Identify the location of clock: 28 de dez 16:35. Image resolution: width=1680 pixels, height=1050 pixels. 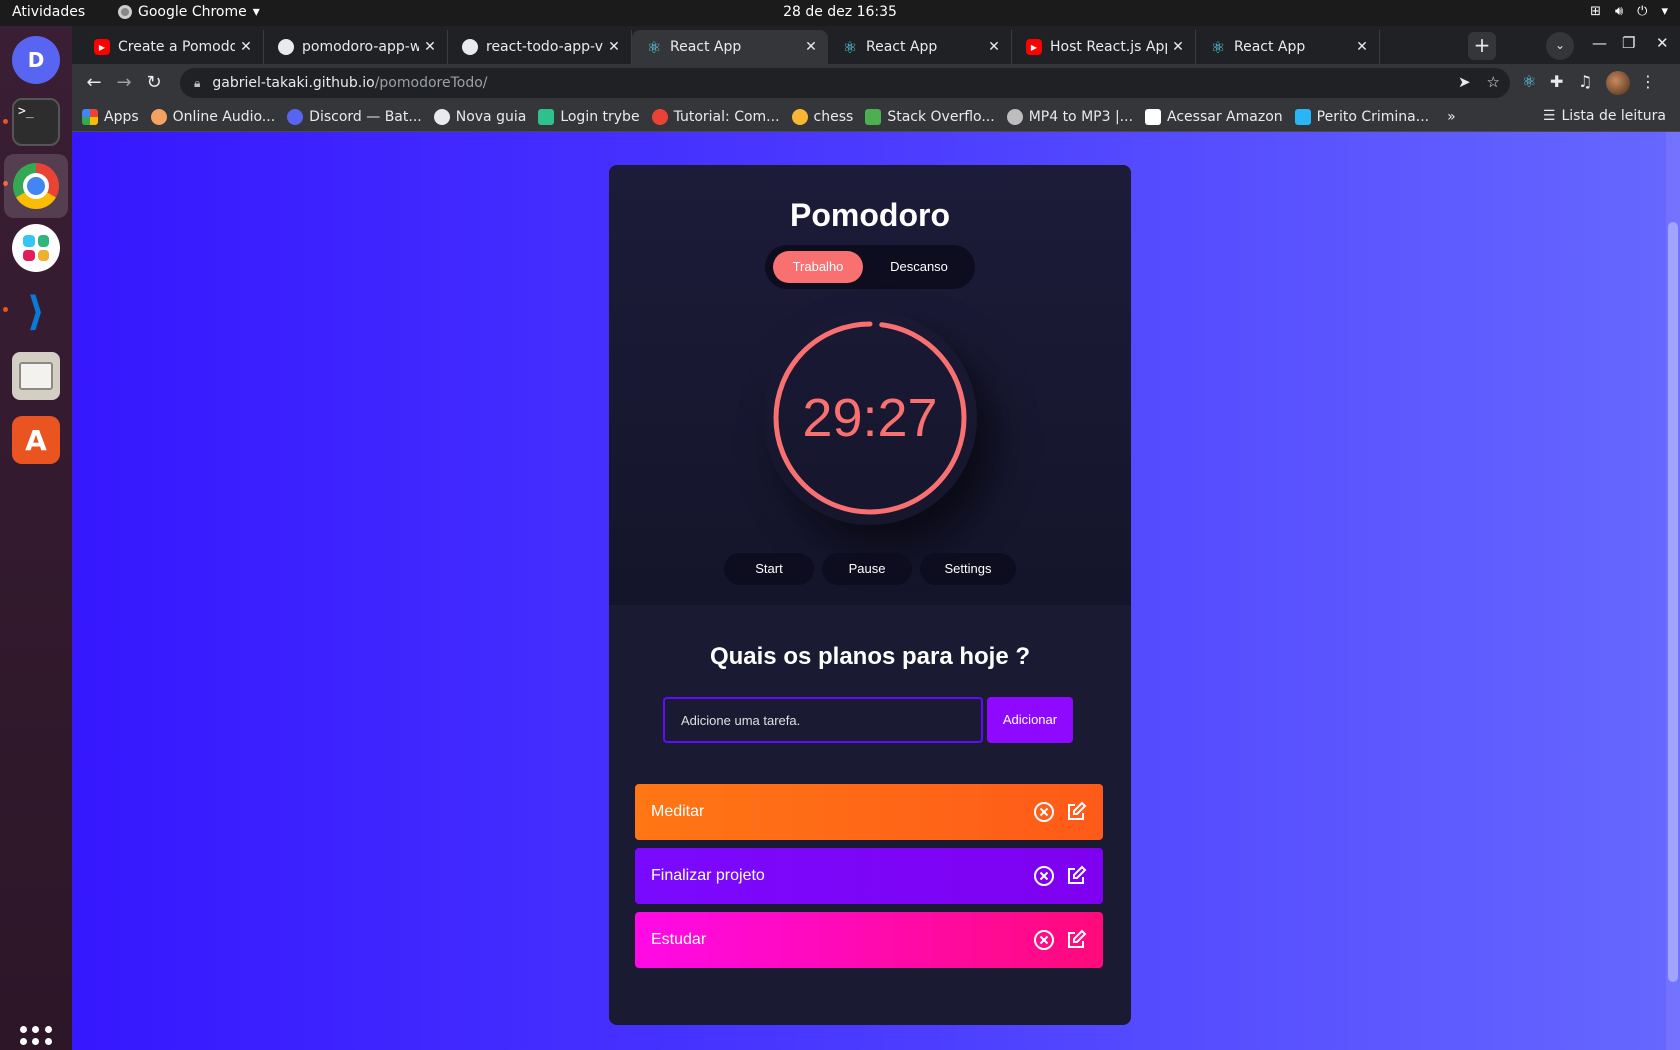
(840, 12).